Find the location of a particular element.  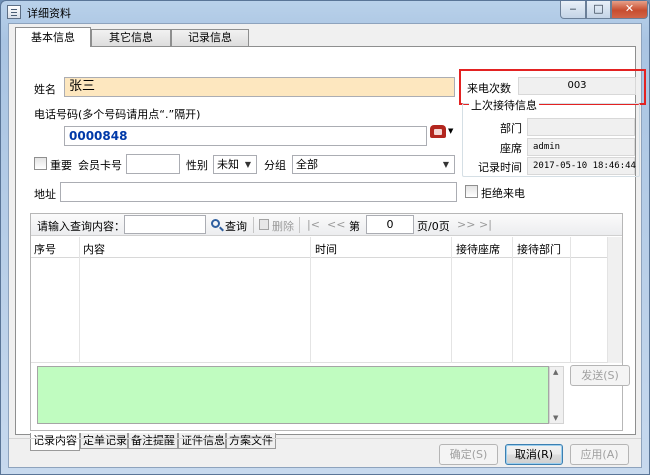

apply-button: 应用(A) is located at coordinates (599, 454).